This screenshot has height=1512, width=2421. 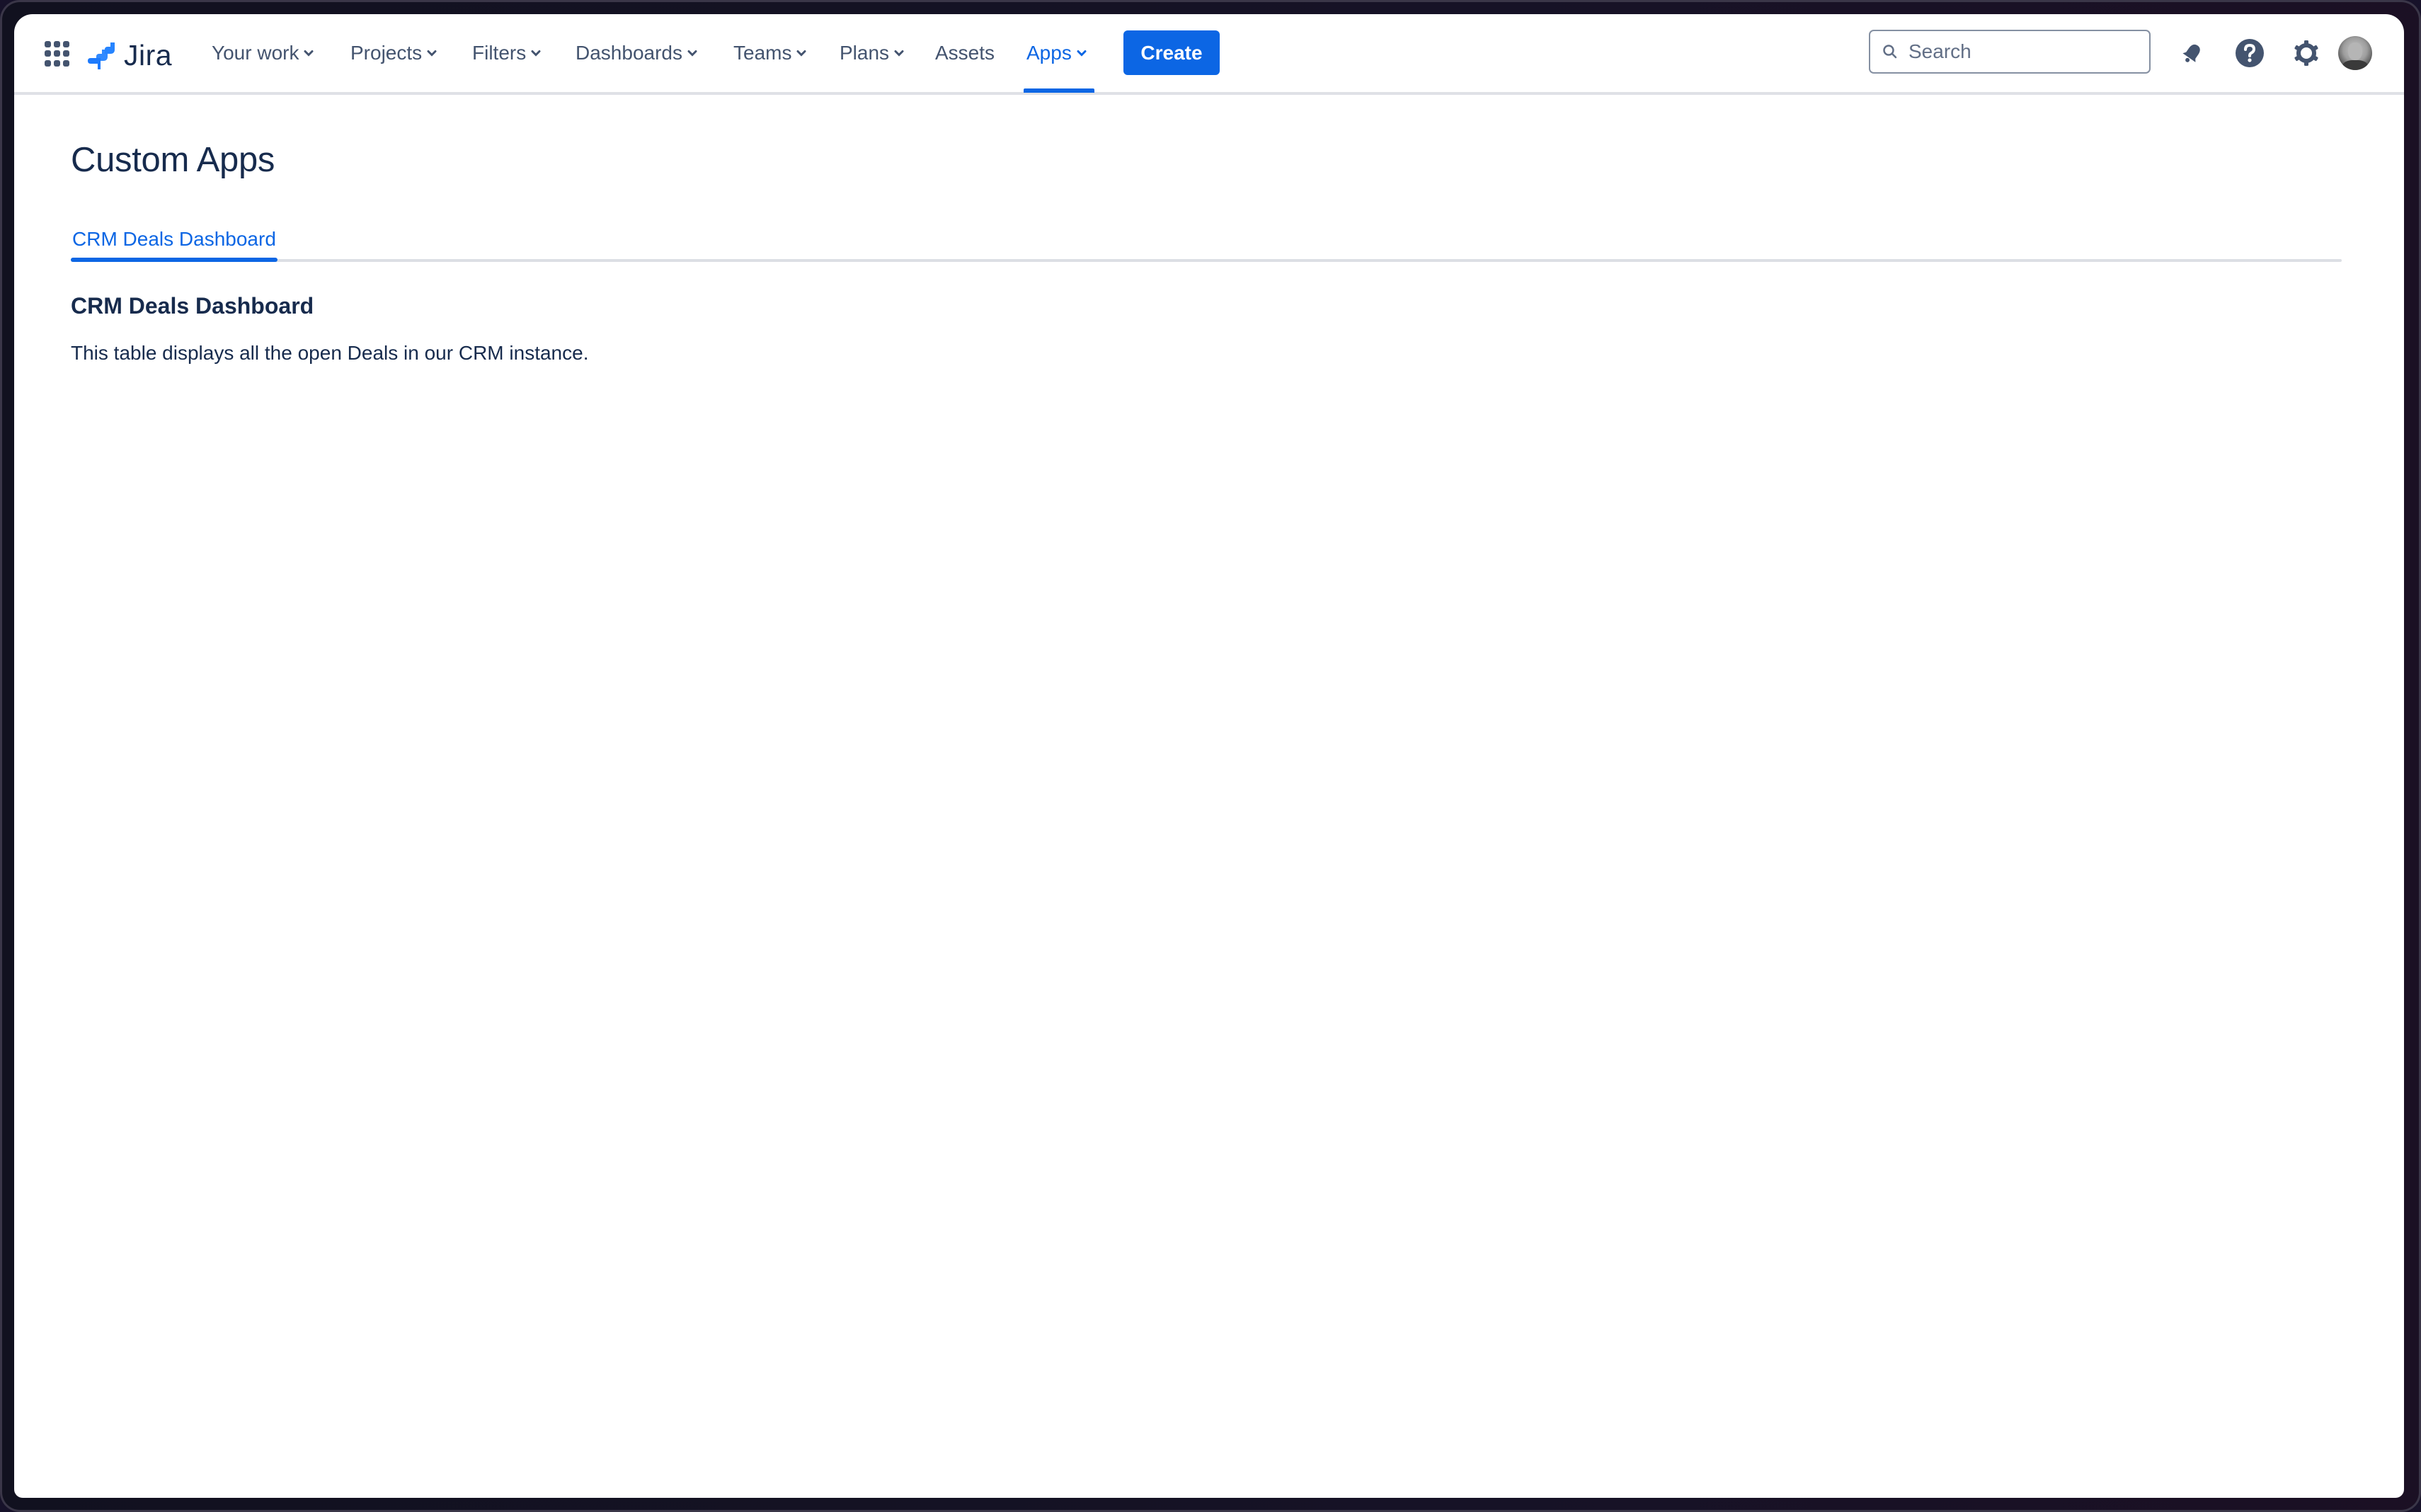 What do you see at coordinates (1890, 52) in the screenshot?
I see `search-icon` at bounding box center [1890, 52].